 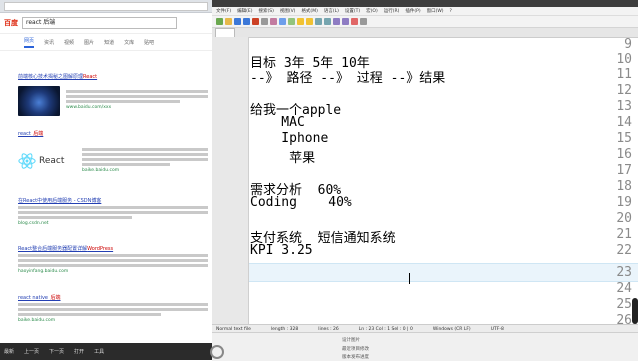 I want to click on code-line: Coding 40%, so click(x=301, y=202).